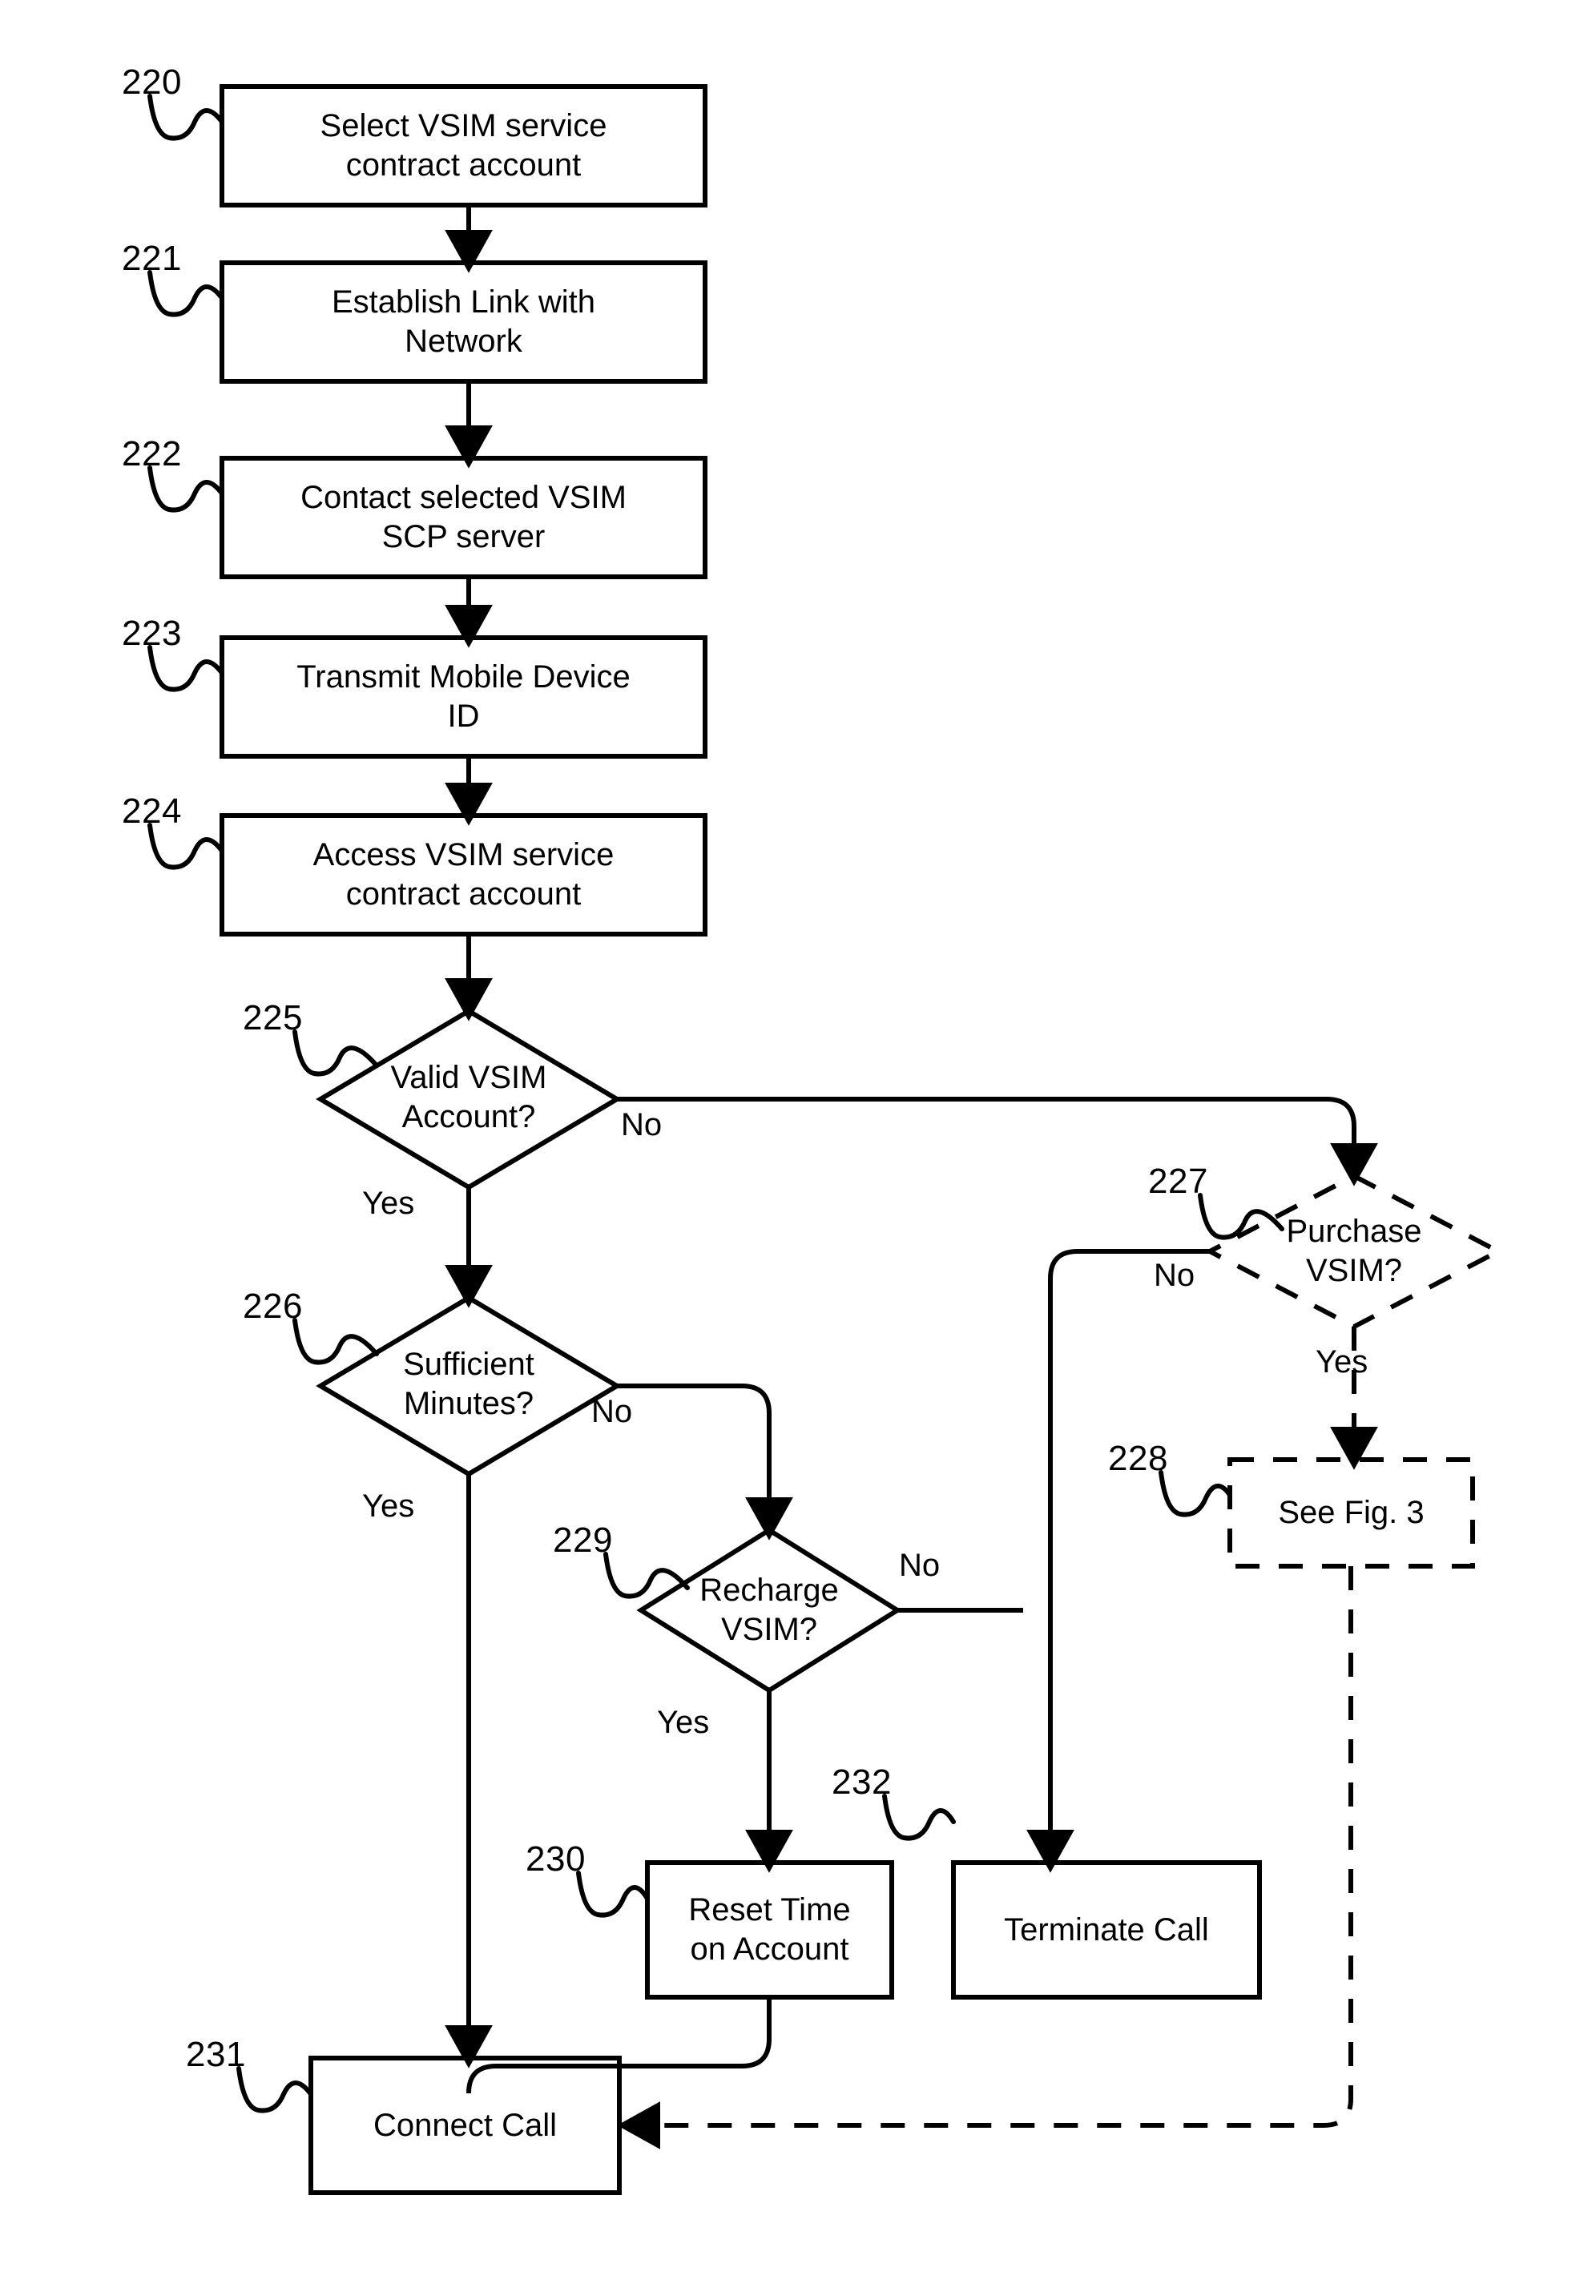 This screenshot has width=1596, height=2296. What do you see at coordinates (862, 1782) in the screenshot?
I see `ref-number-232: 232` at bounding box center [862, 1782].